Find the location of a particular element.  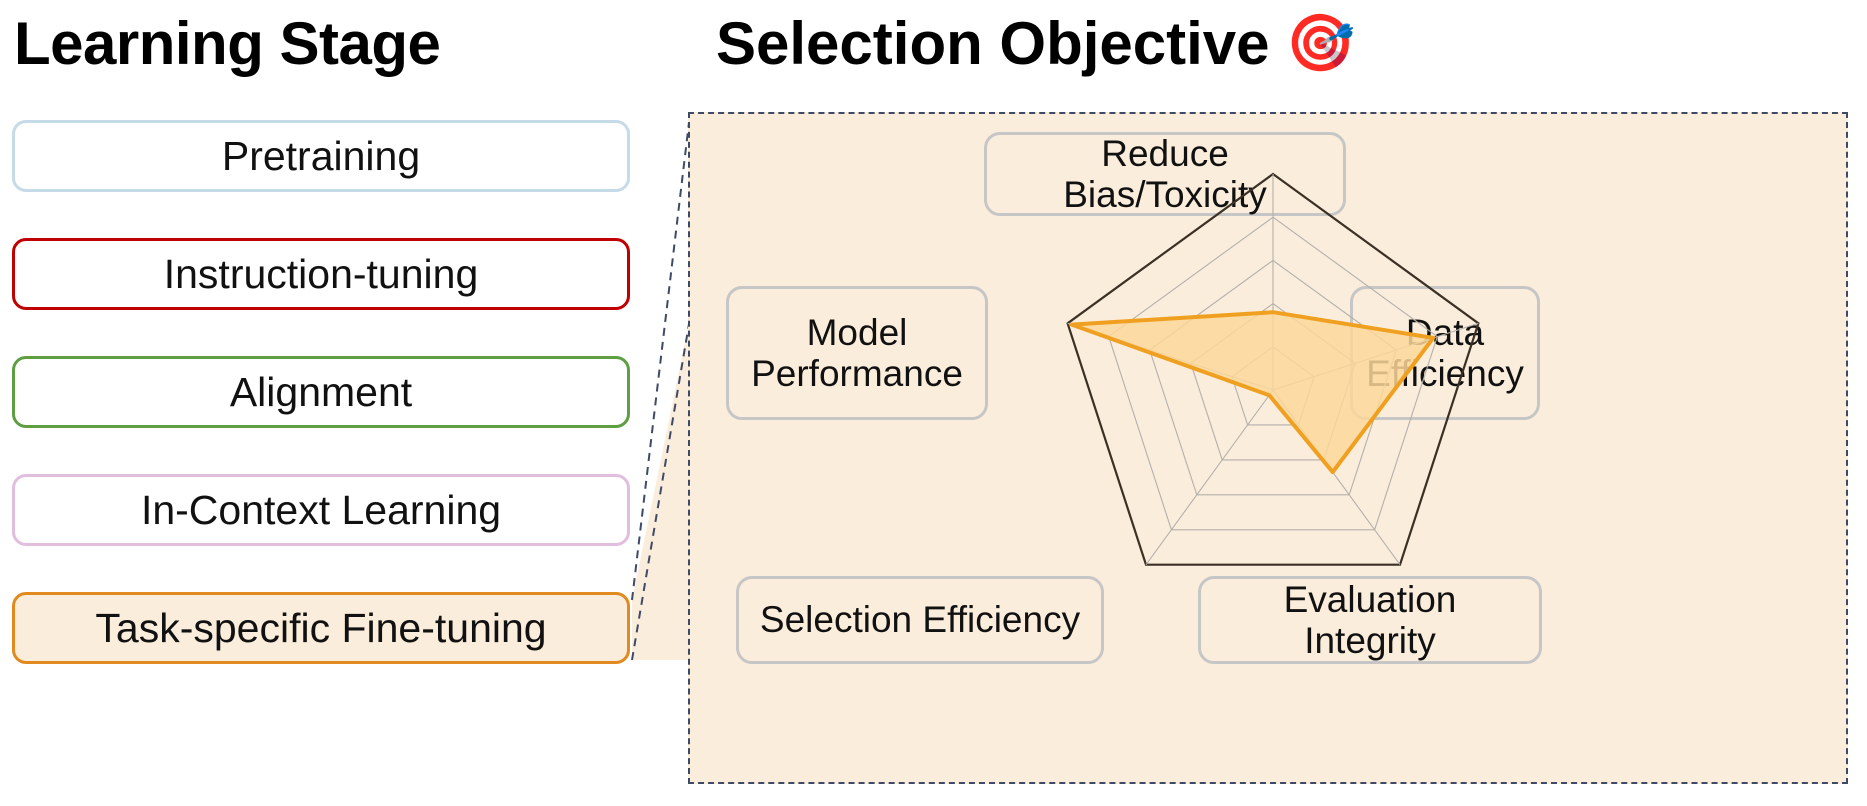

stage-box-pretraining: Pretraining is located at coordinates (321, 156).